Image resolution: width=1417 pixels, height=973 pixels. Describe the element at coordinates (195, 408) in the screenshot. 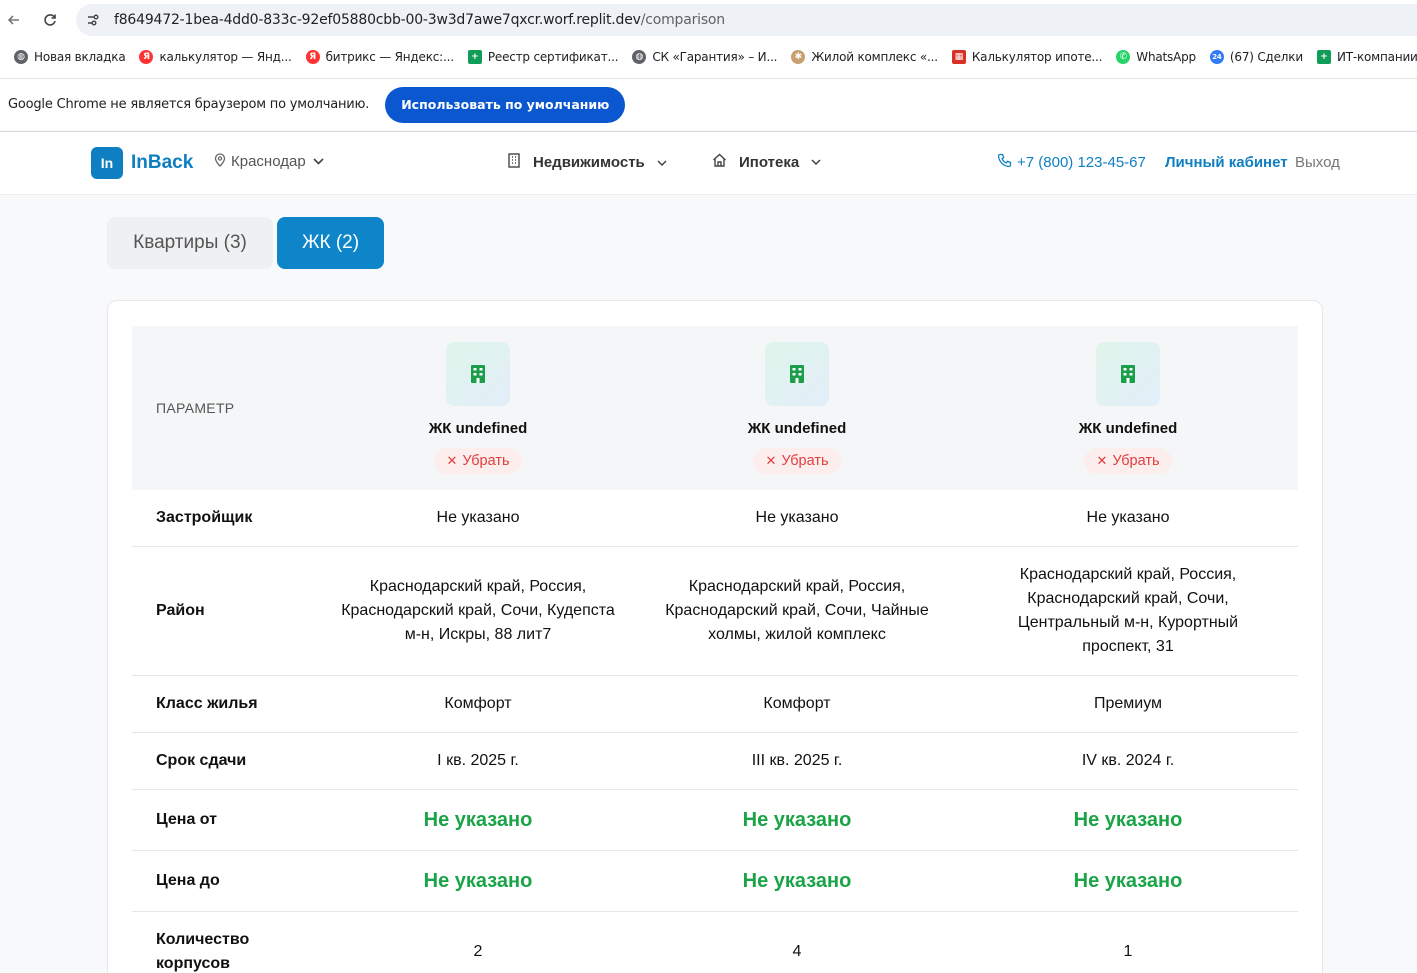

I see `param-column-header: ПАРАМЕТР` at that location.